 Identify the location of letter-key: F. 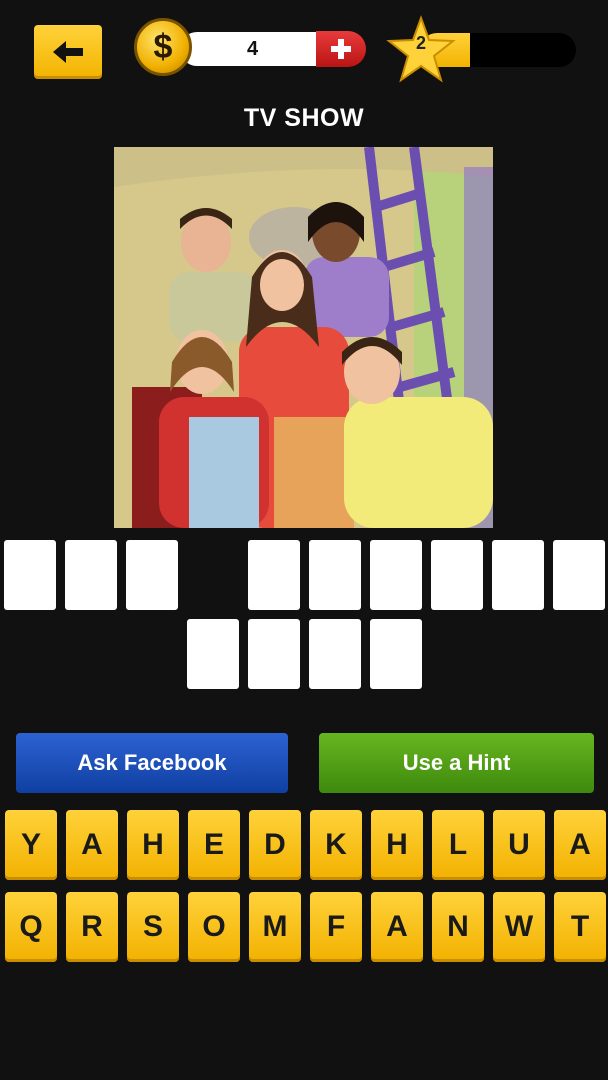
(336, 927).